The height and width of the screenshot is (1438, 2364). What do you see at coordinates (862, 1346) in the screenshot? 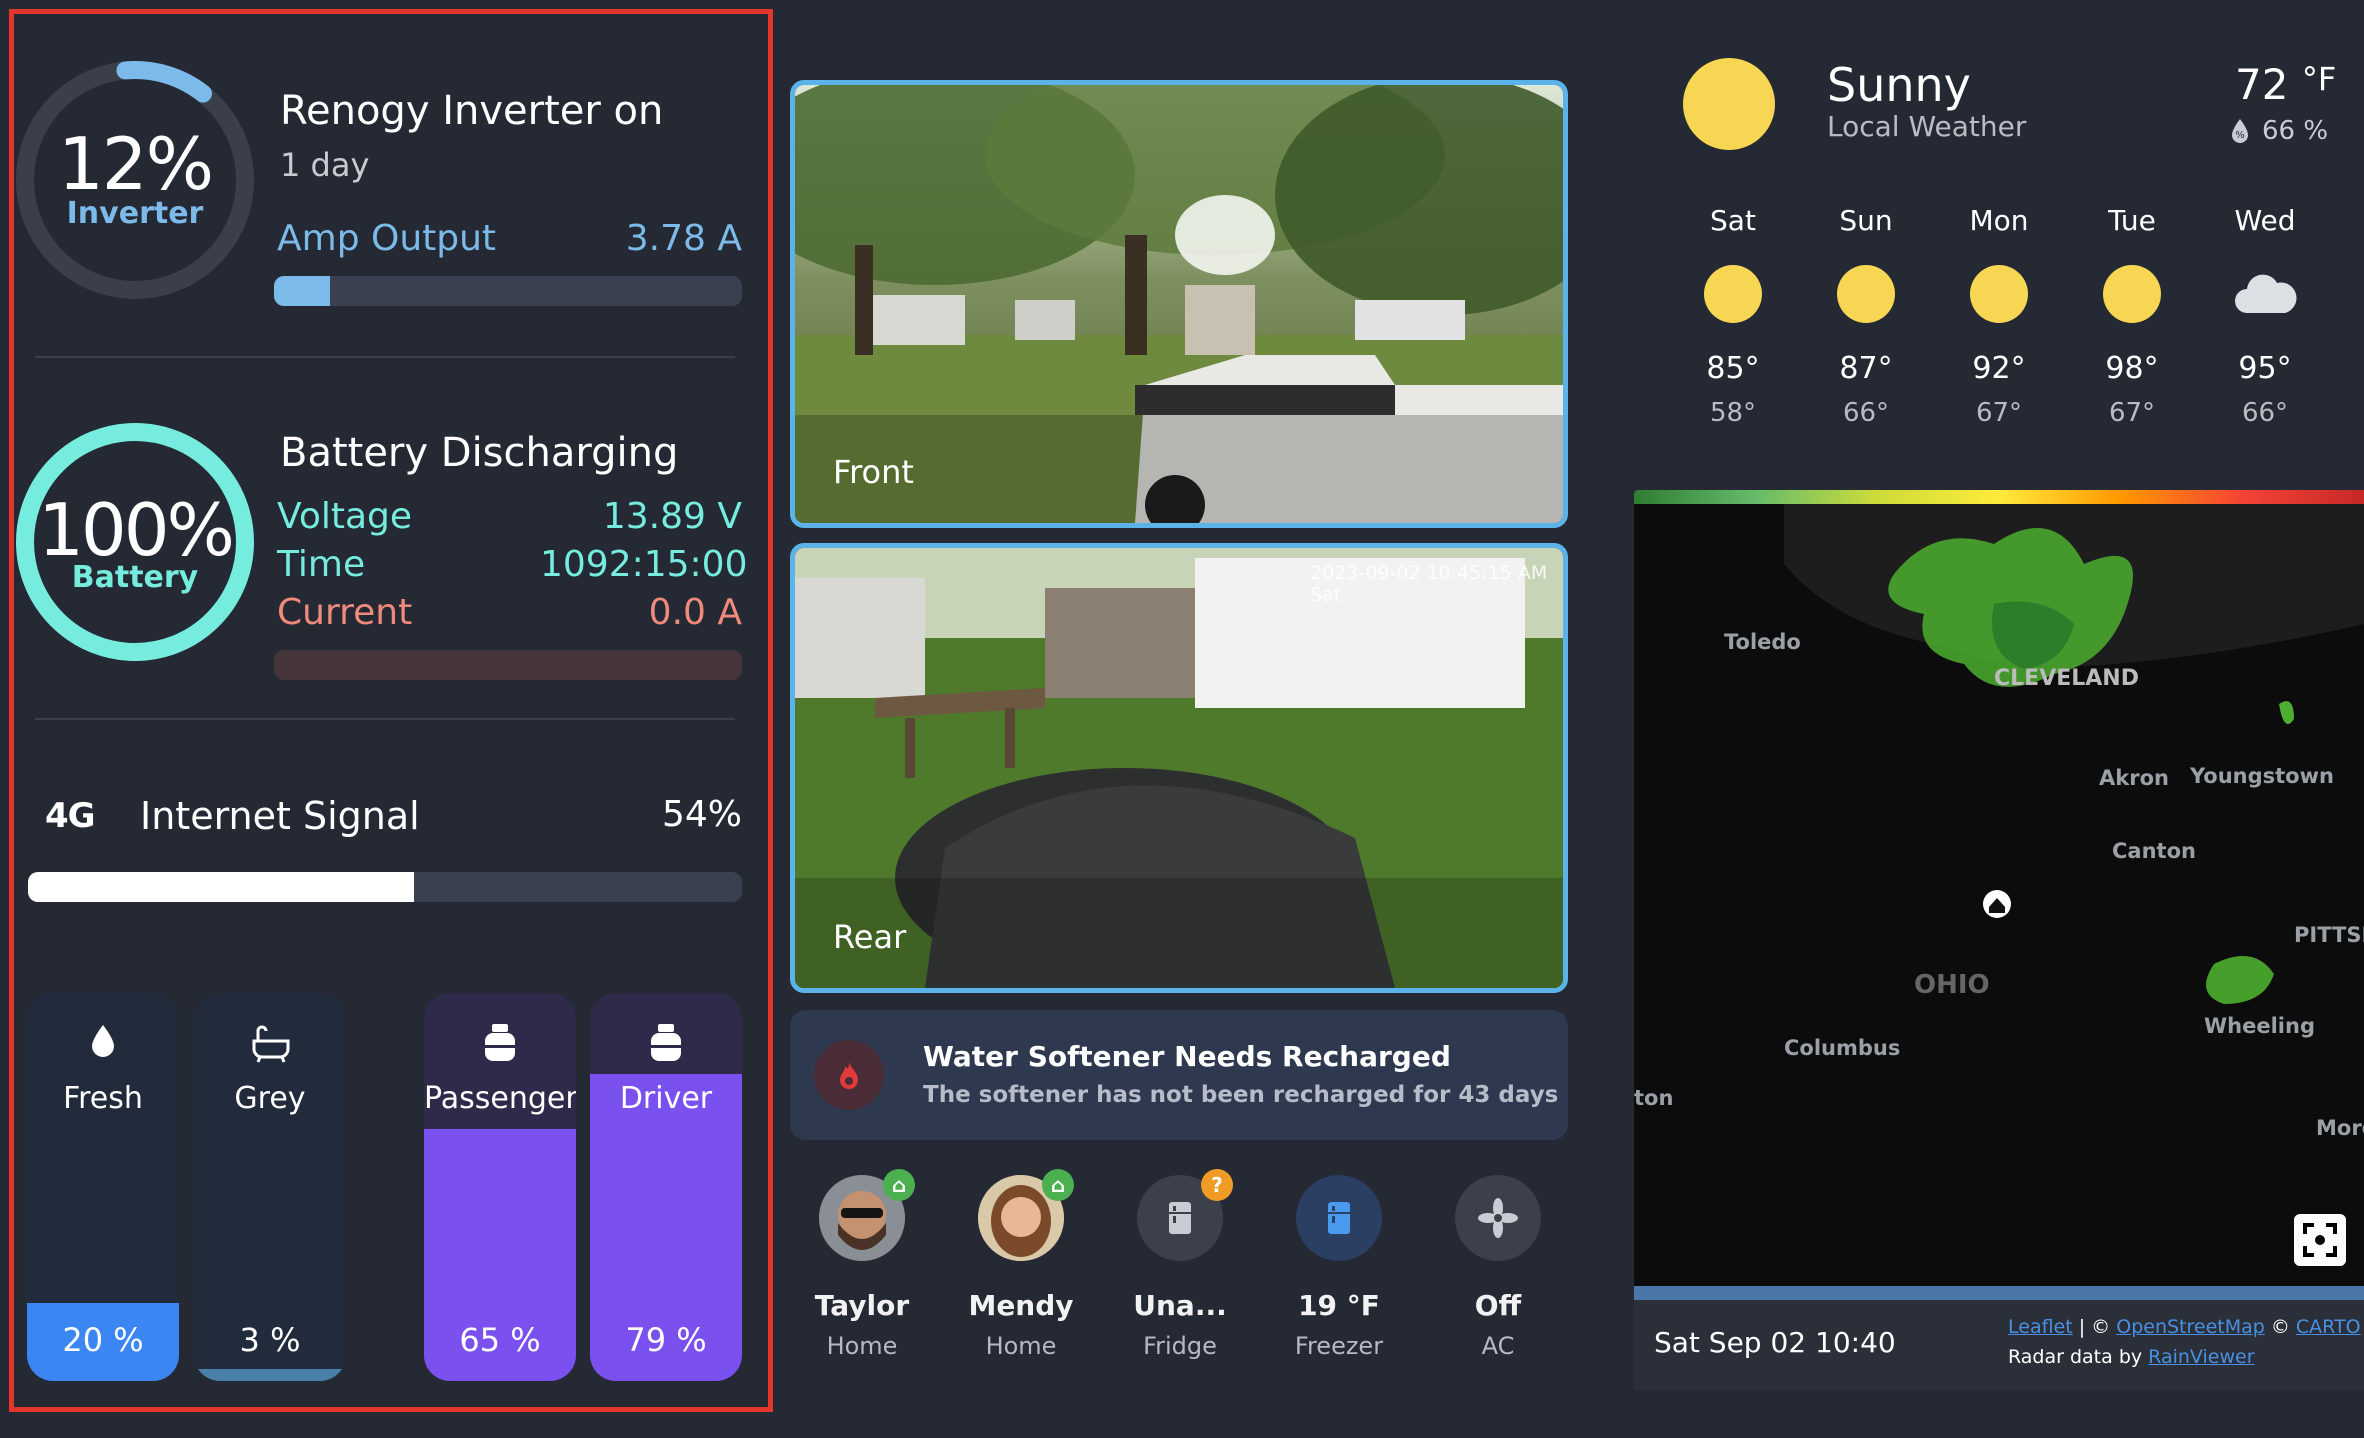
I see `entity-state: Home` at bounding box center [862, 1346].